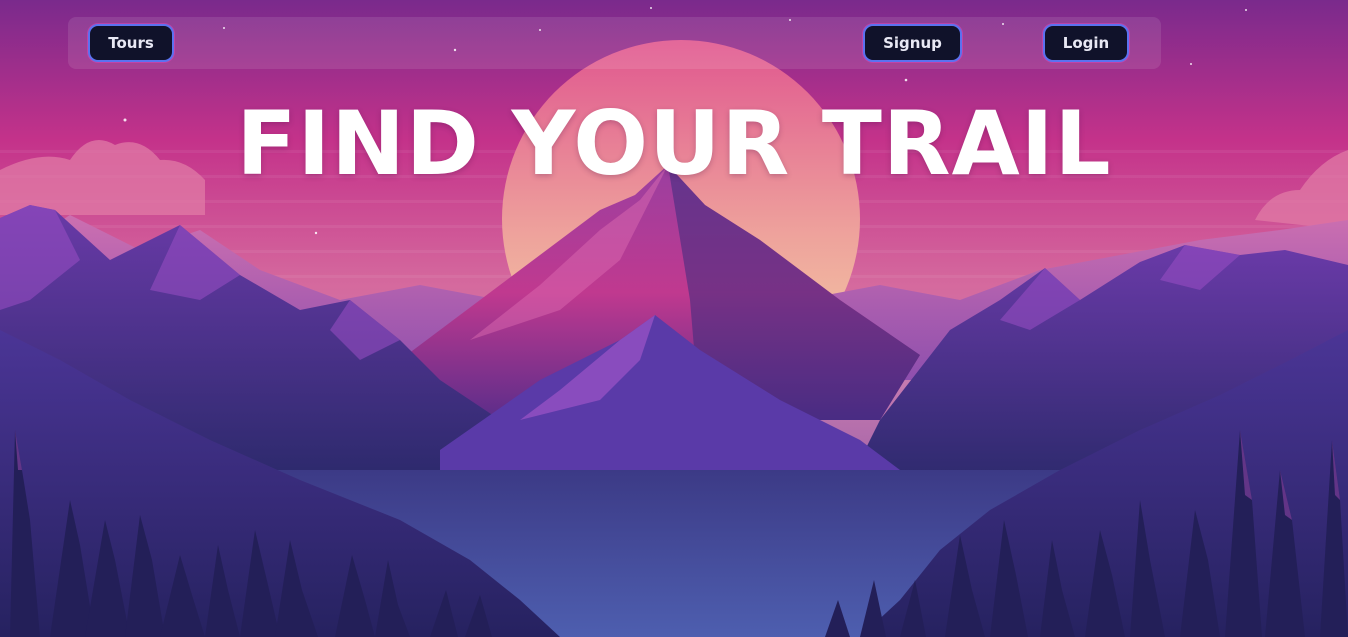 Image resolution: width=1348 pixels, height=637 pixels. Describe the element at coordinates (1086, 43) in the screenshot. I see `login-button: Login` at that location.